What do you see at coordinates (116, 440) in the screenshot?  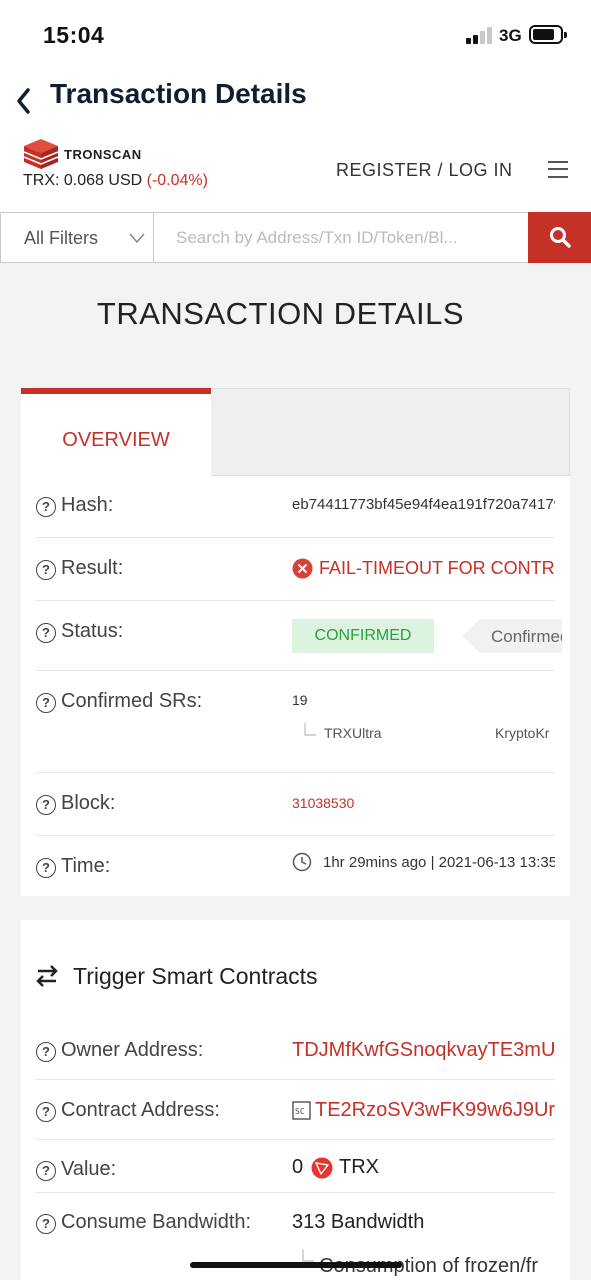 I see `tab-label: OVERVIEW` at bounding box center [116, 440].